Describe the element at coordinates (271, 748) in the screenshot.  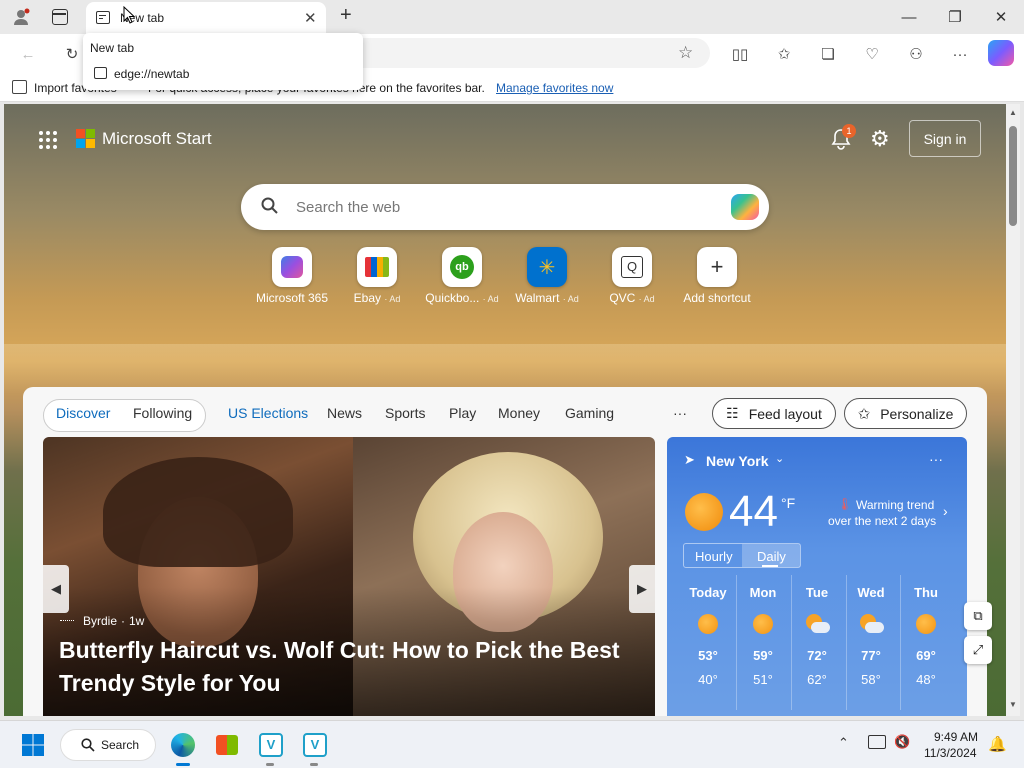
I see `app-taskbar-icon-1: V` at that location.